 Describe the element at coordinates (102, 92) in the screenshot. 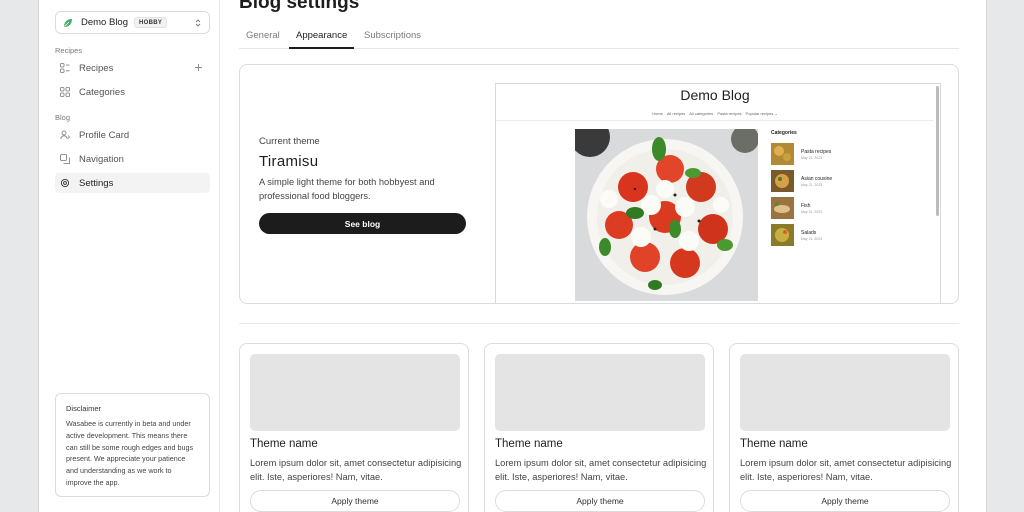

I see `sidebar-item-label: Categories` at that location.